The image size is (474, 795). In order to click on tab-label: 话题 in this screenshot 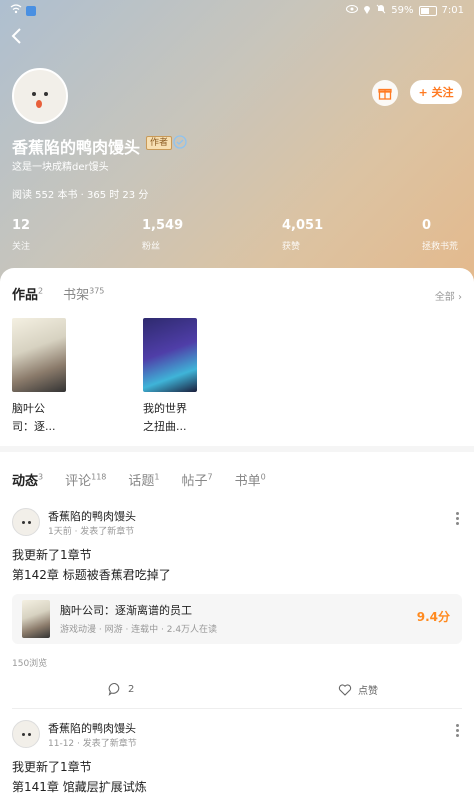, I will do `click(141, 481)`.